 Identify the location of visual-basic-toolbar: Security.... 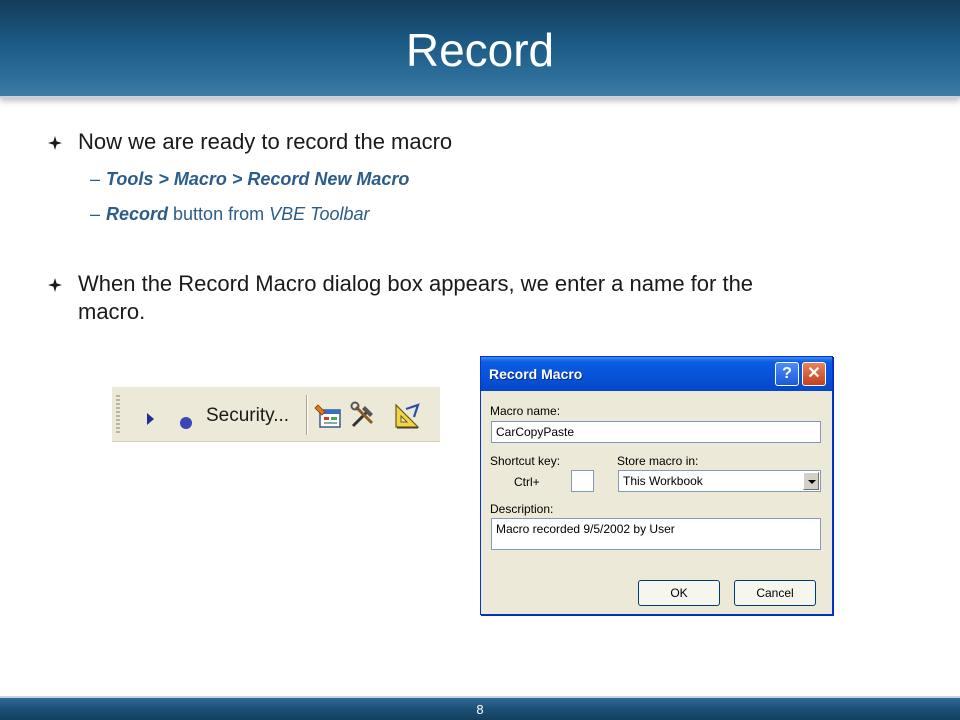
(276, 414).